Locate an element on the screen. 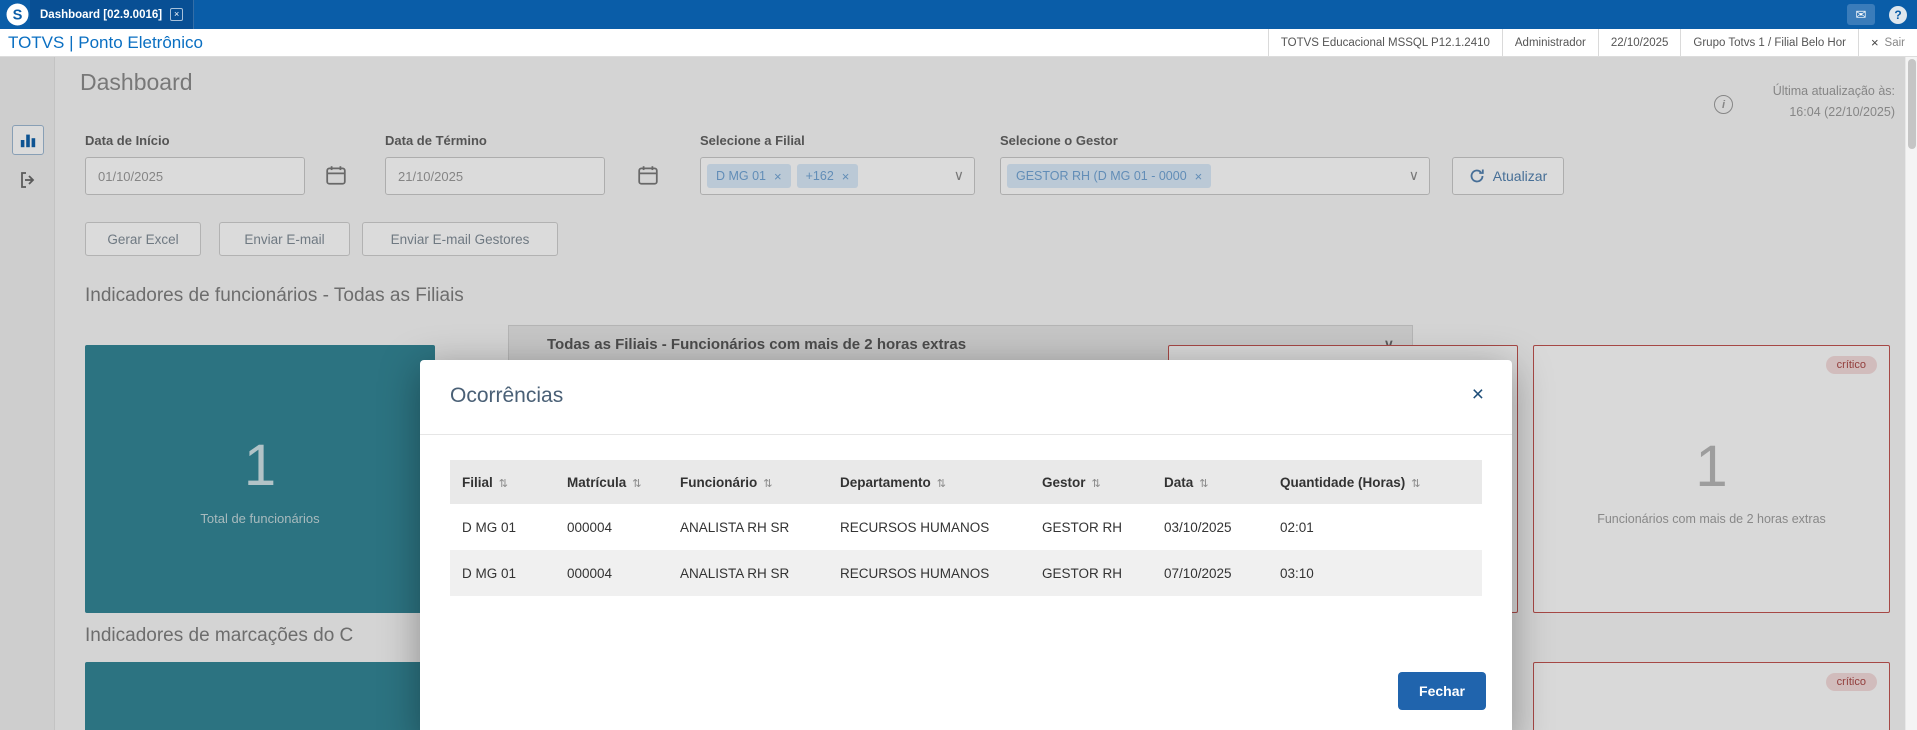 This screenshot has height=730, width=1917. column-header-data: Data ⇅ is located at coordinates (1210, 482).